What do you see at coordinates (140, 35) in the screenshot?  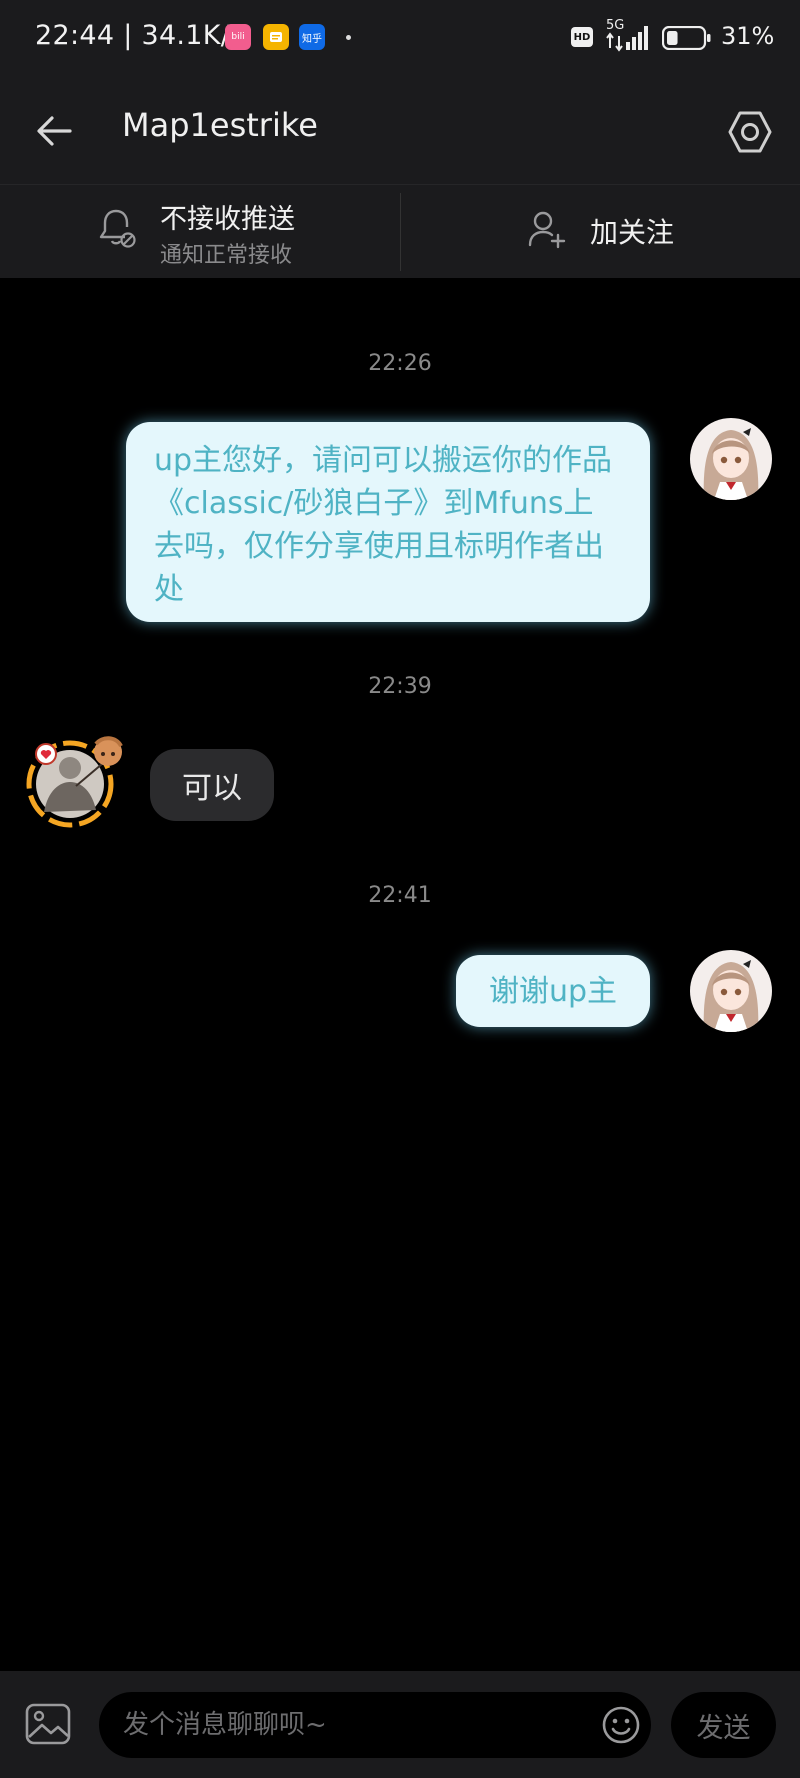 I see `status-time-speed: 22:44 | 34.1K/s` at bounding box center [140, 35].